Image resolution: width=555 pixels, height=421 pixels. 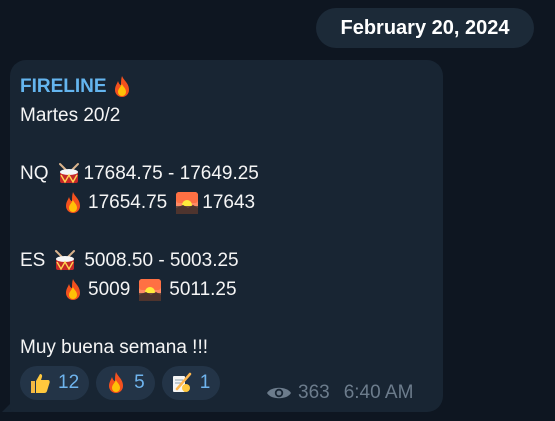 I want to click on message-date-text: Martes 20/2, so click(x=70, y=115).